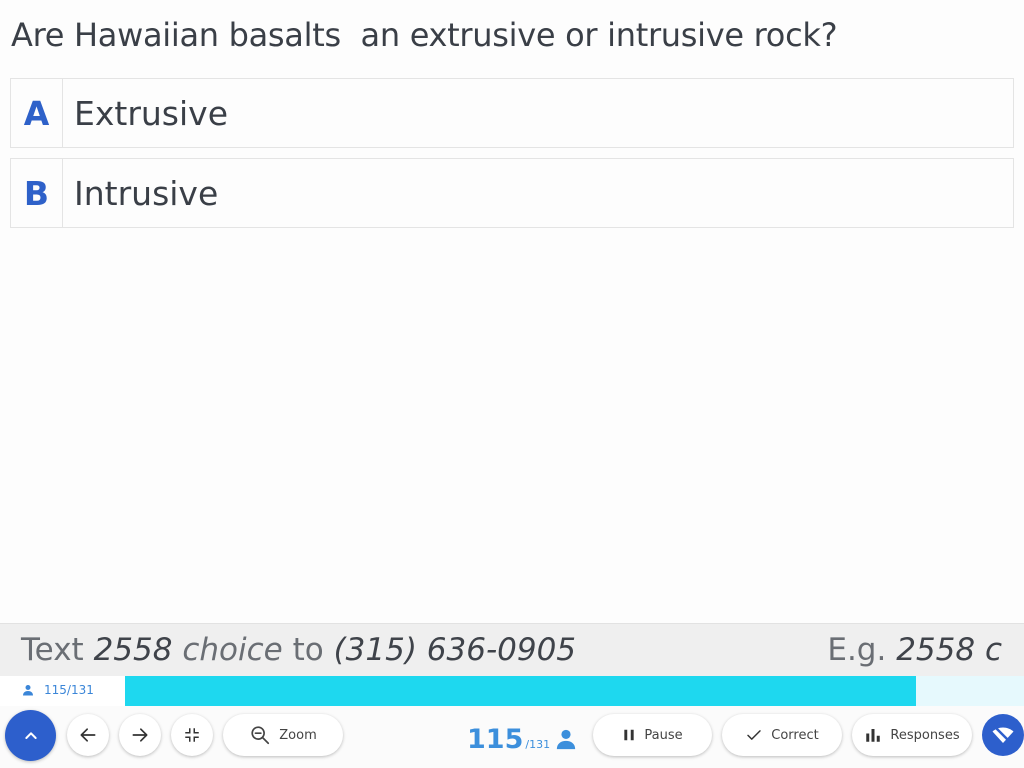 The width and height of the screenshot is (1024, 768). What do you see at coordinates (629, 735) in the screenshot?
I see `pause-icon` at bounding box center [629, 735].